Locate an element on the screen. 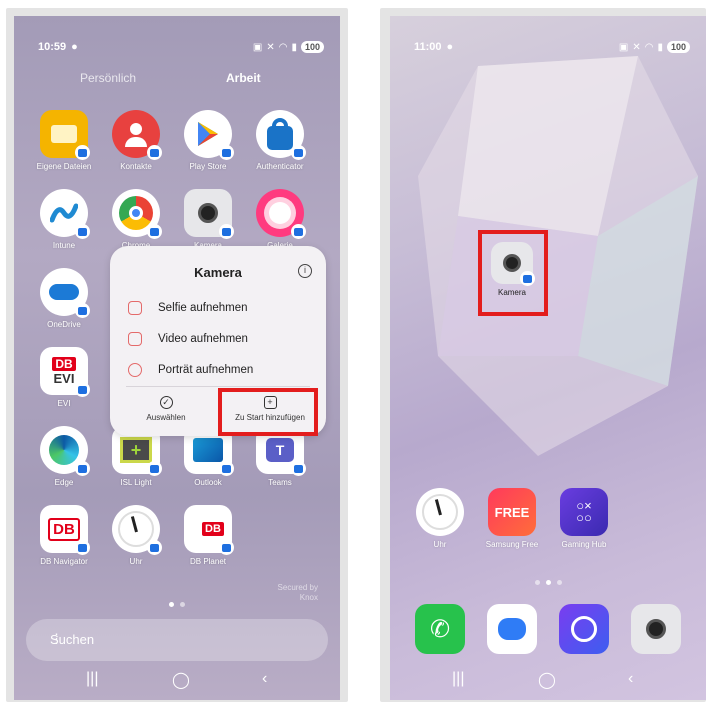  messages-icon is located at coordinates (512, 629).